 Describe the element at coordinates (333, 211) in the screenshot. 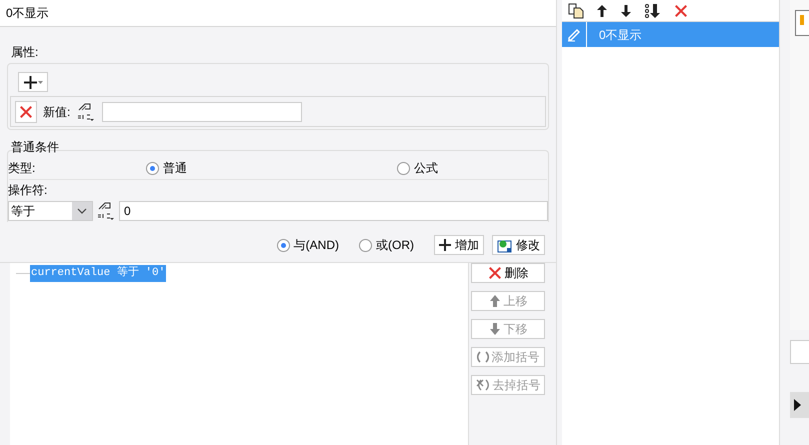

I see `value-field: 0` at that location.